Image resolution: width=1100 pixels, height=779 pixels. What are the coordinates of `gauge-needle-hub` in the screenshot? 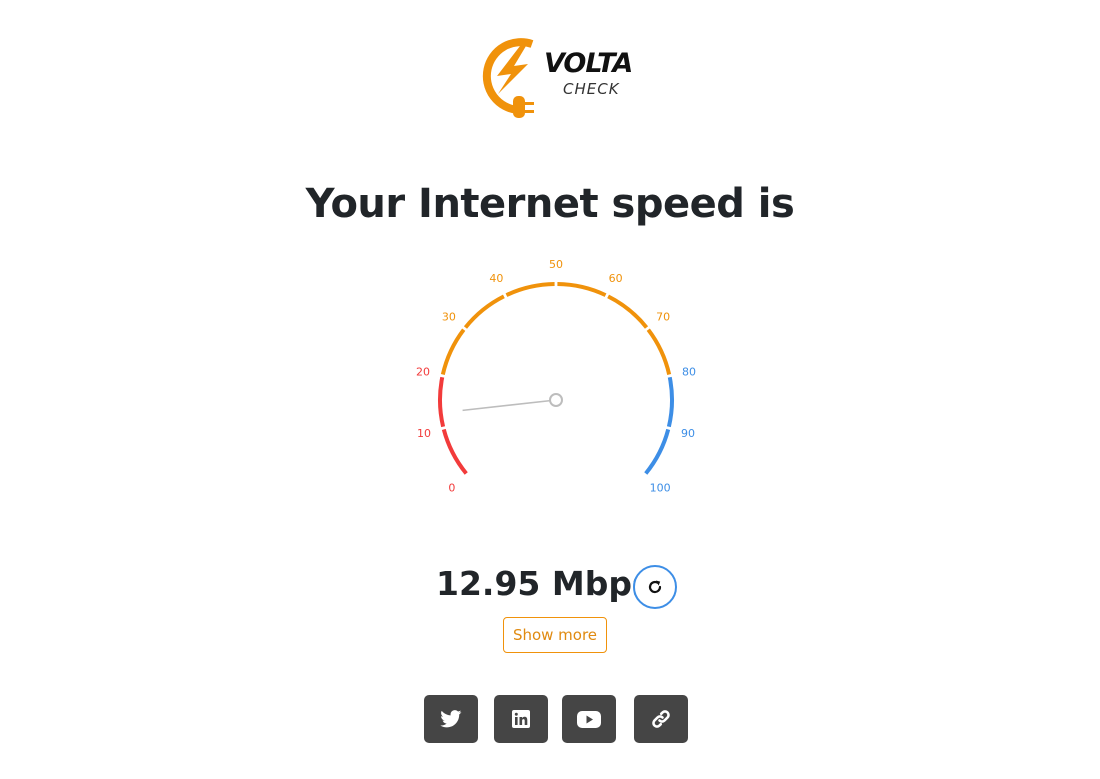 It's located at (556, 400).